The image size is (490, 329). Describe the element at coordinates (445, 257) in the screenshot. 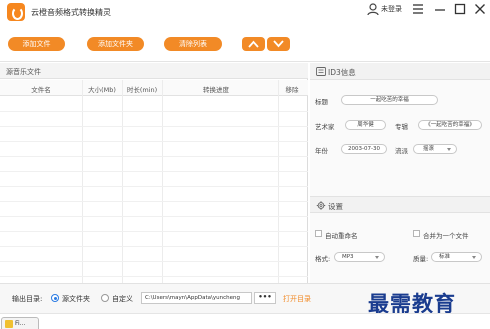

I see `quality-value: 标准` at that location.